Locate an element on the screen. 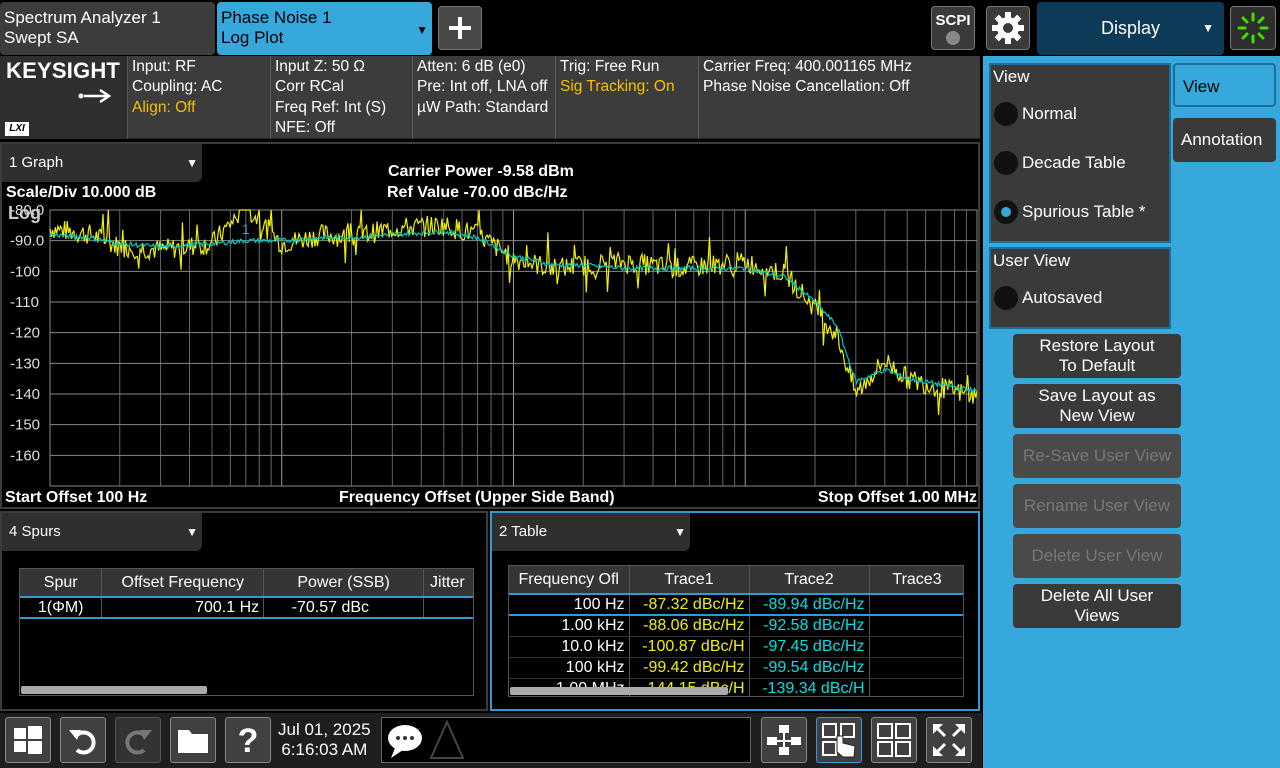  scpi-button: SCPI is located at coordinates (953, 28).